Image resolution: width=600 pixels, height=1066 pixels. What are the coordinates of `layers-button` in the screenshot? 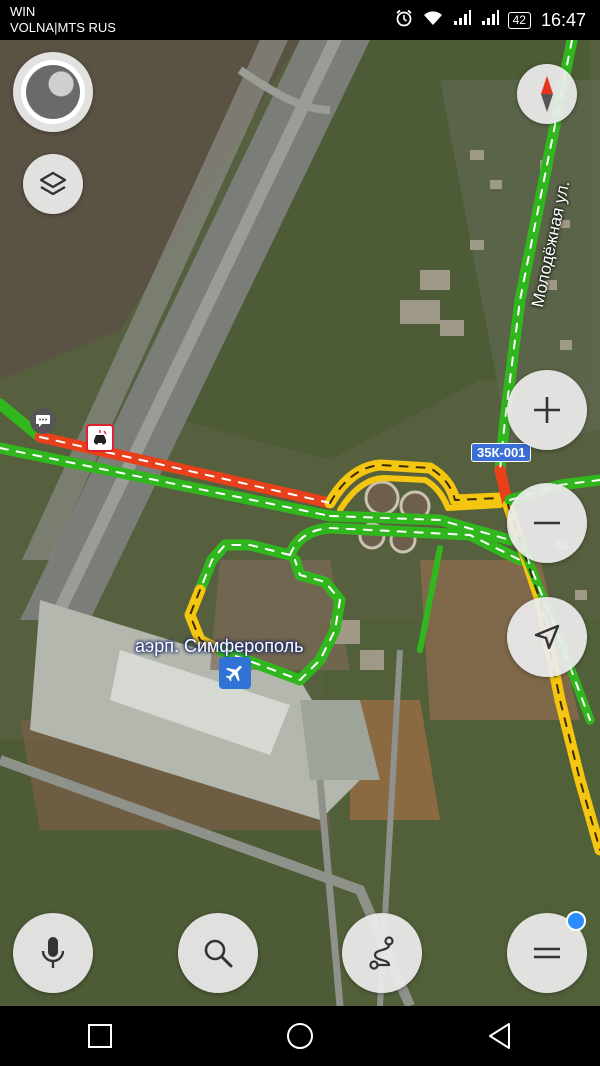 It's located at (53, 184).